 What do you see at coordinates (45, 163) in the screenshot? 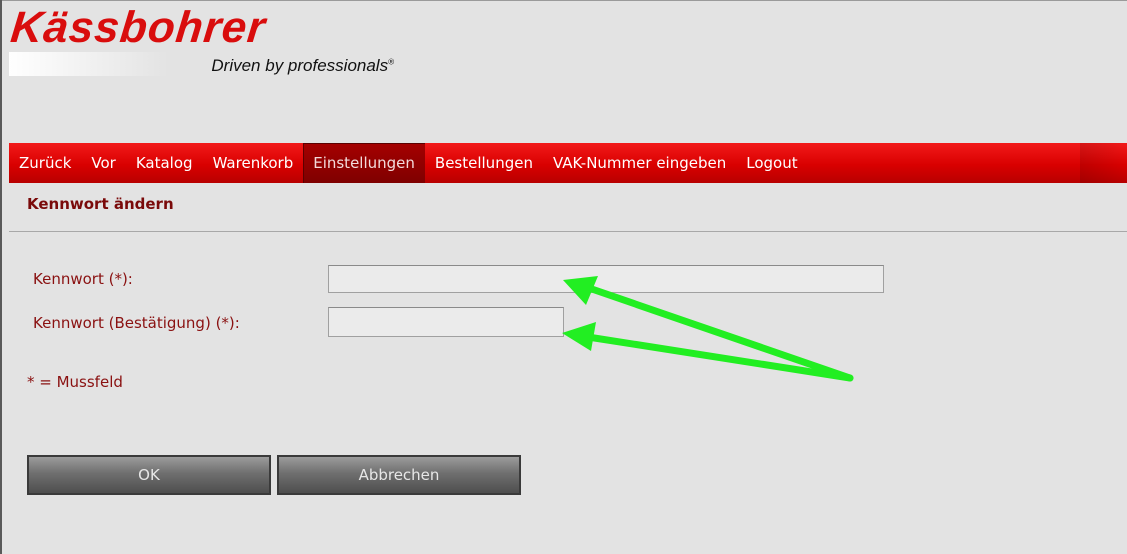
I see `nav-back: Zurück` at bounding box center [45, 163].